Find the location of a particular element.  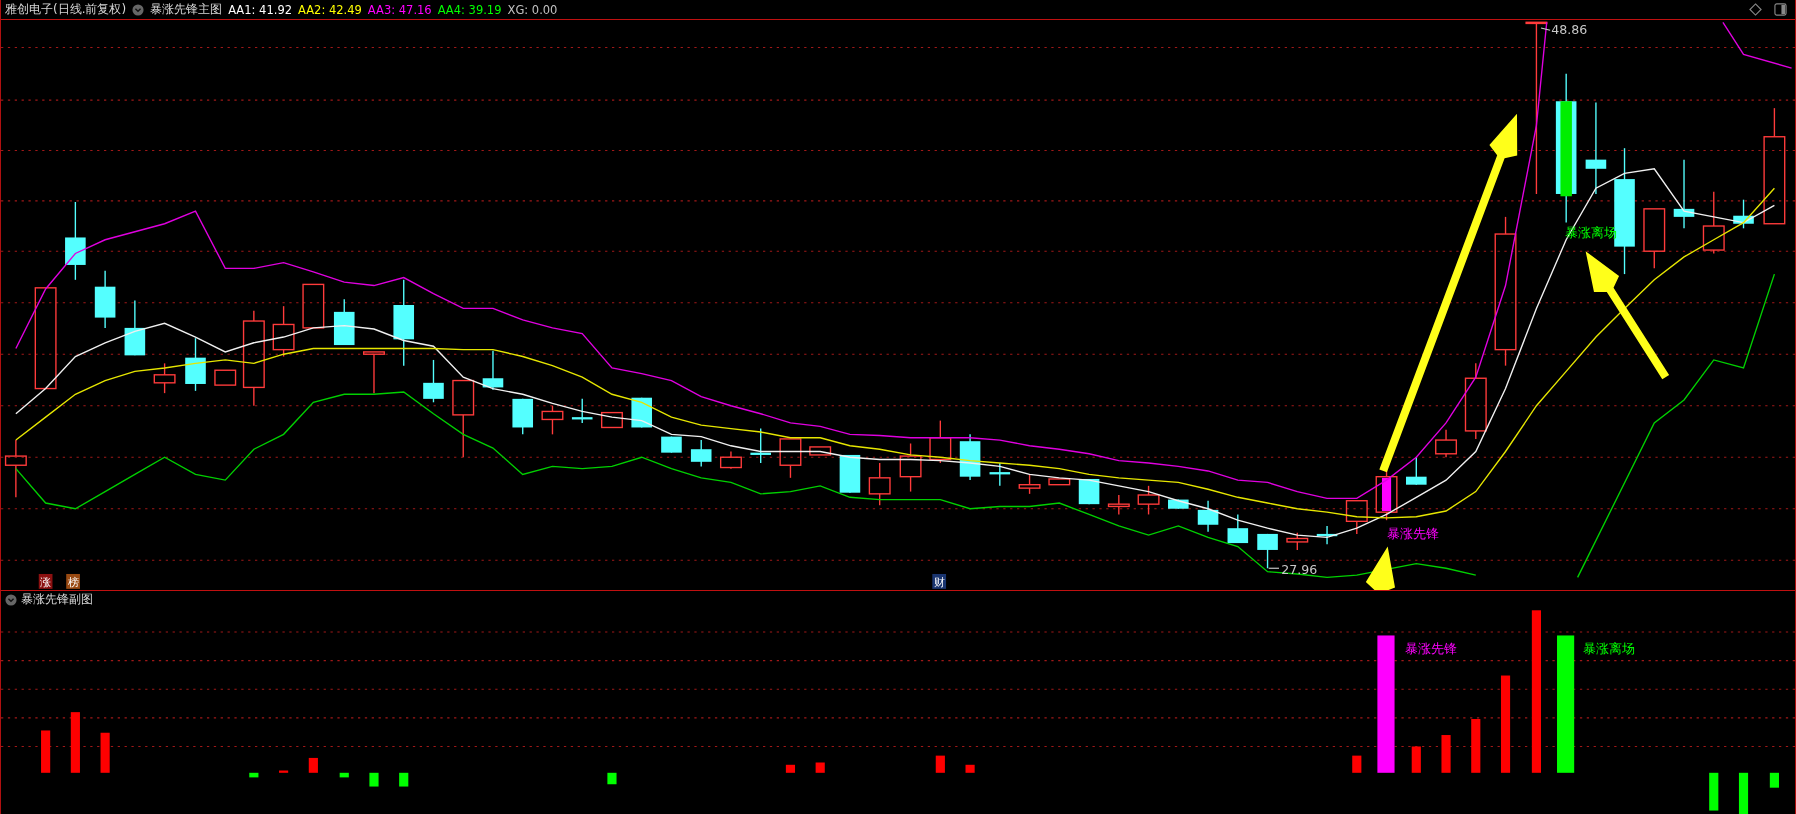

event-badge: 涨 is located at coordinates (45, 581).